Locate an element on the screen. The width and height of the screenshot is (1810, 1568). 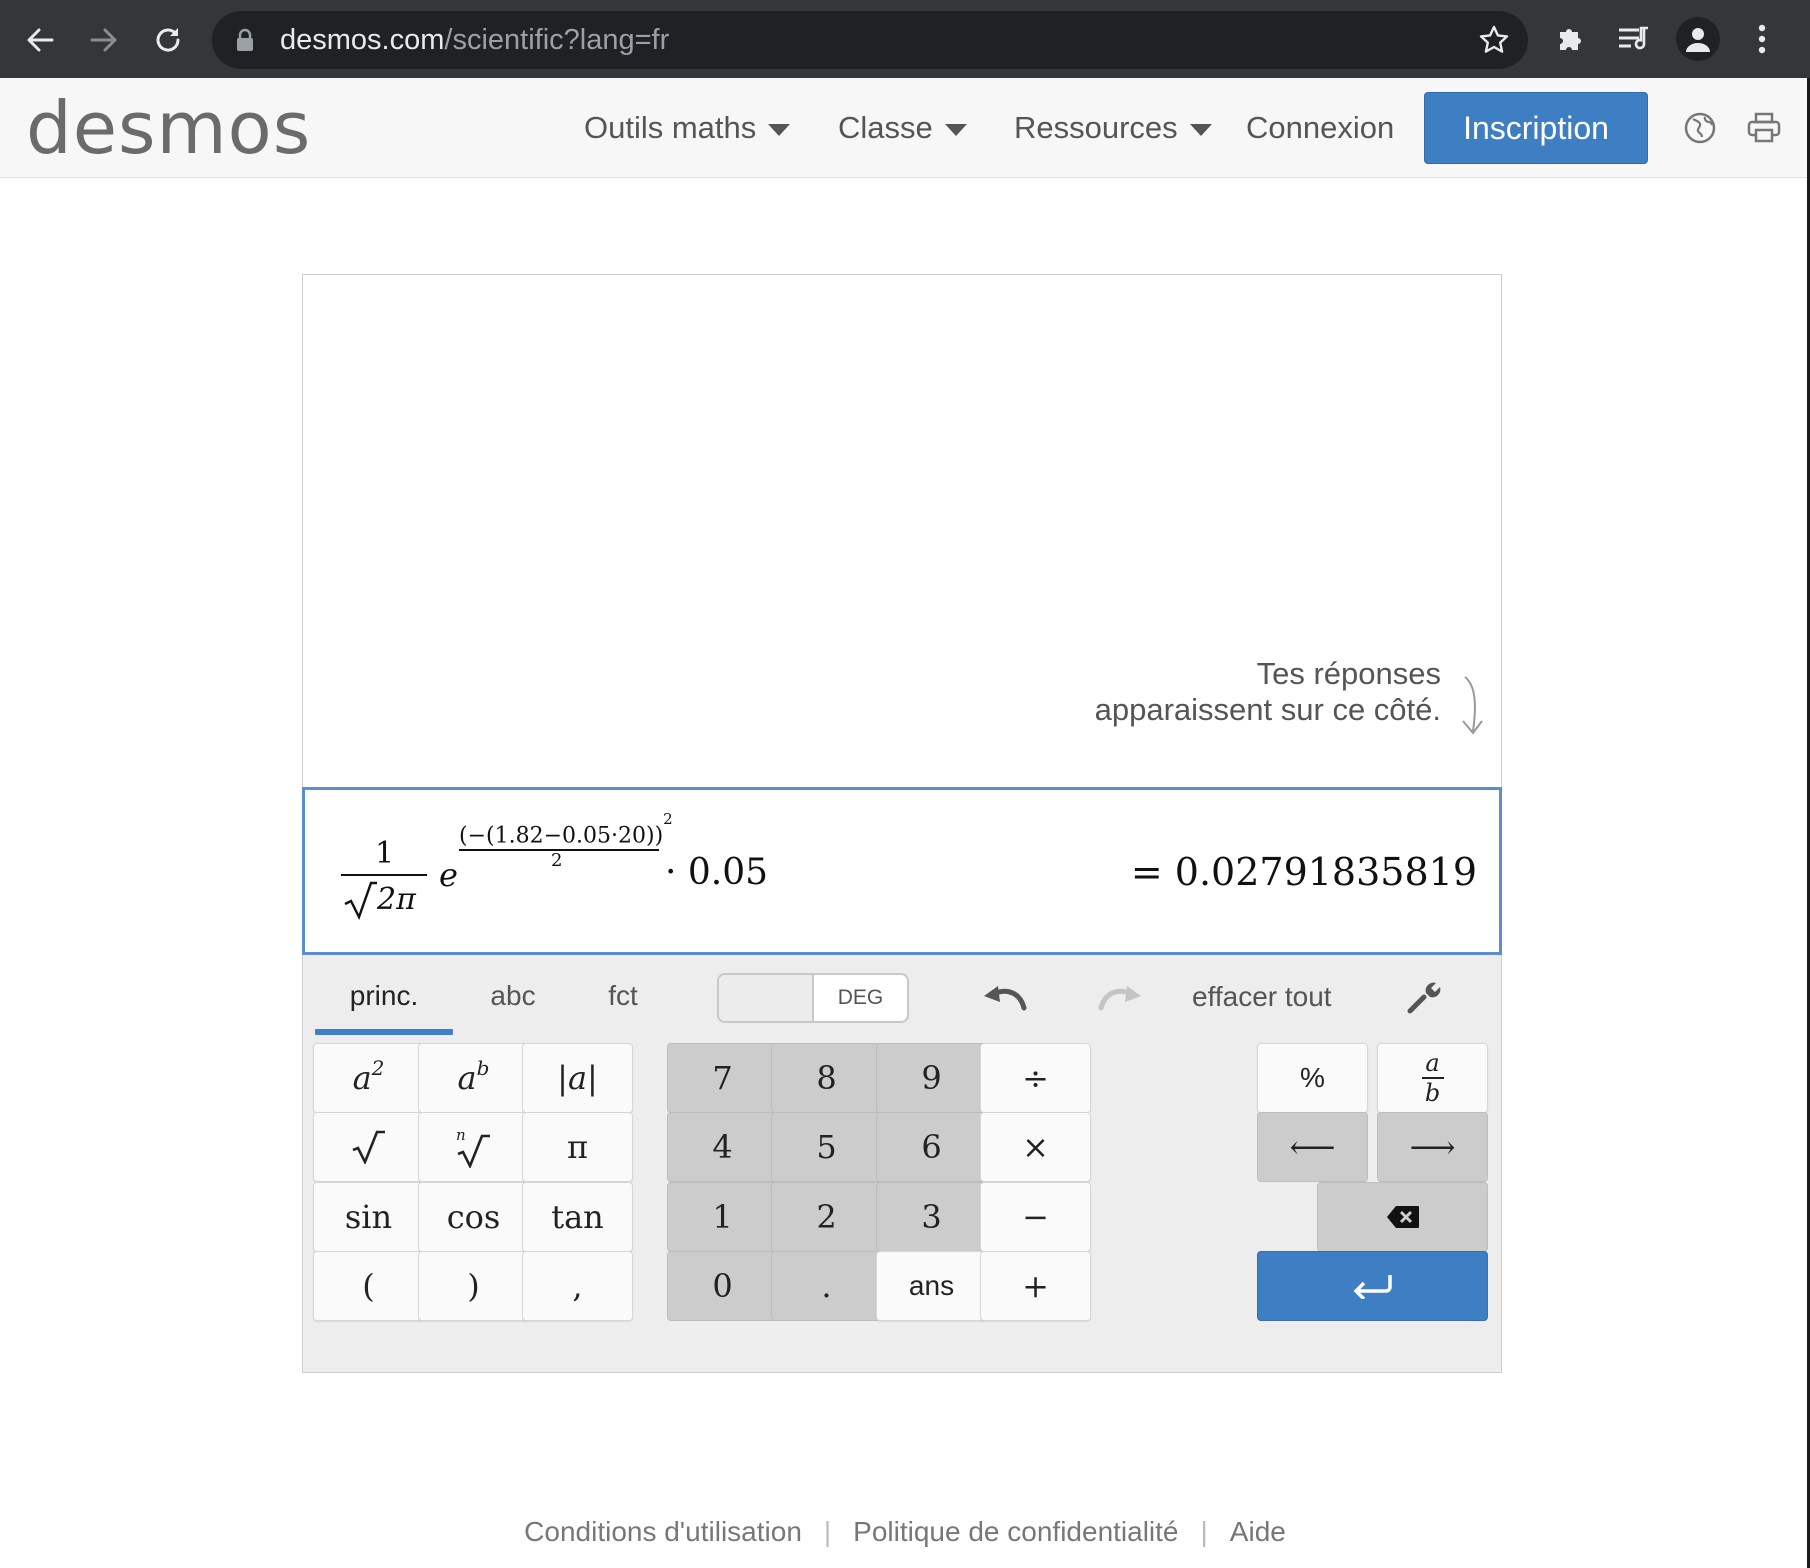
digit-2-key: 2 is located at coordinates (826, 1217).